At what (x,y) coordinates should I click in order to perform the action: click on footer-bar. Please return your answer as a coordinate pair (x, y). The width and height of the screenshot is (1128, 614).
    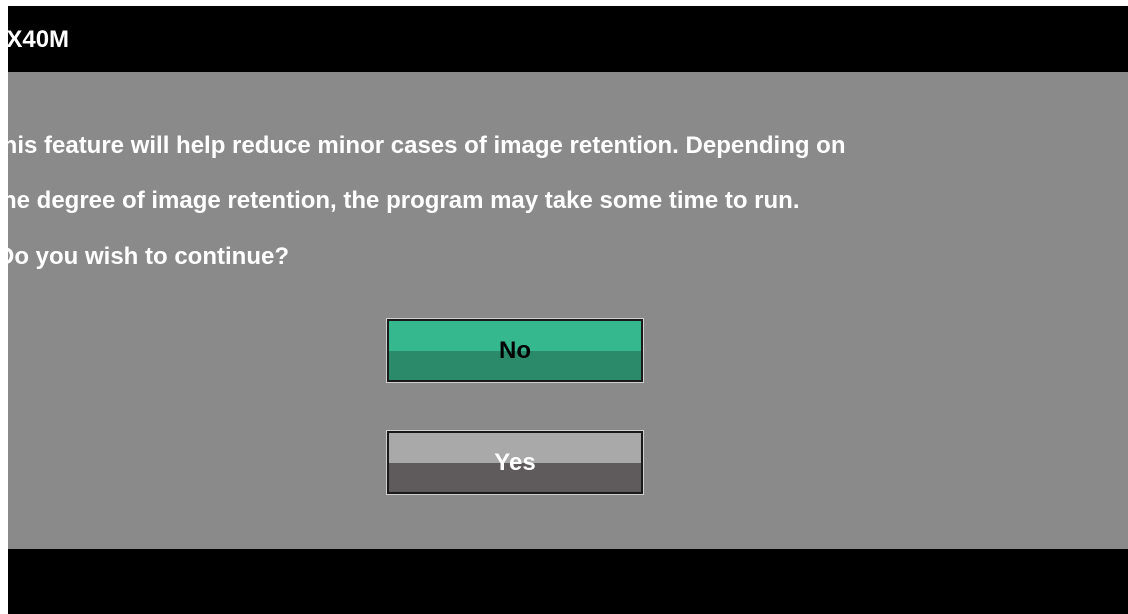
    Looking at the image, I should click on (568, 581).